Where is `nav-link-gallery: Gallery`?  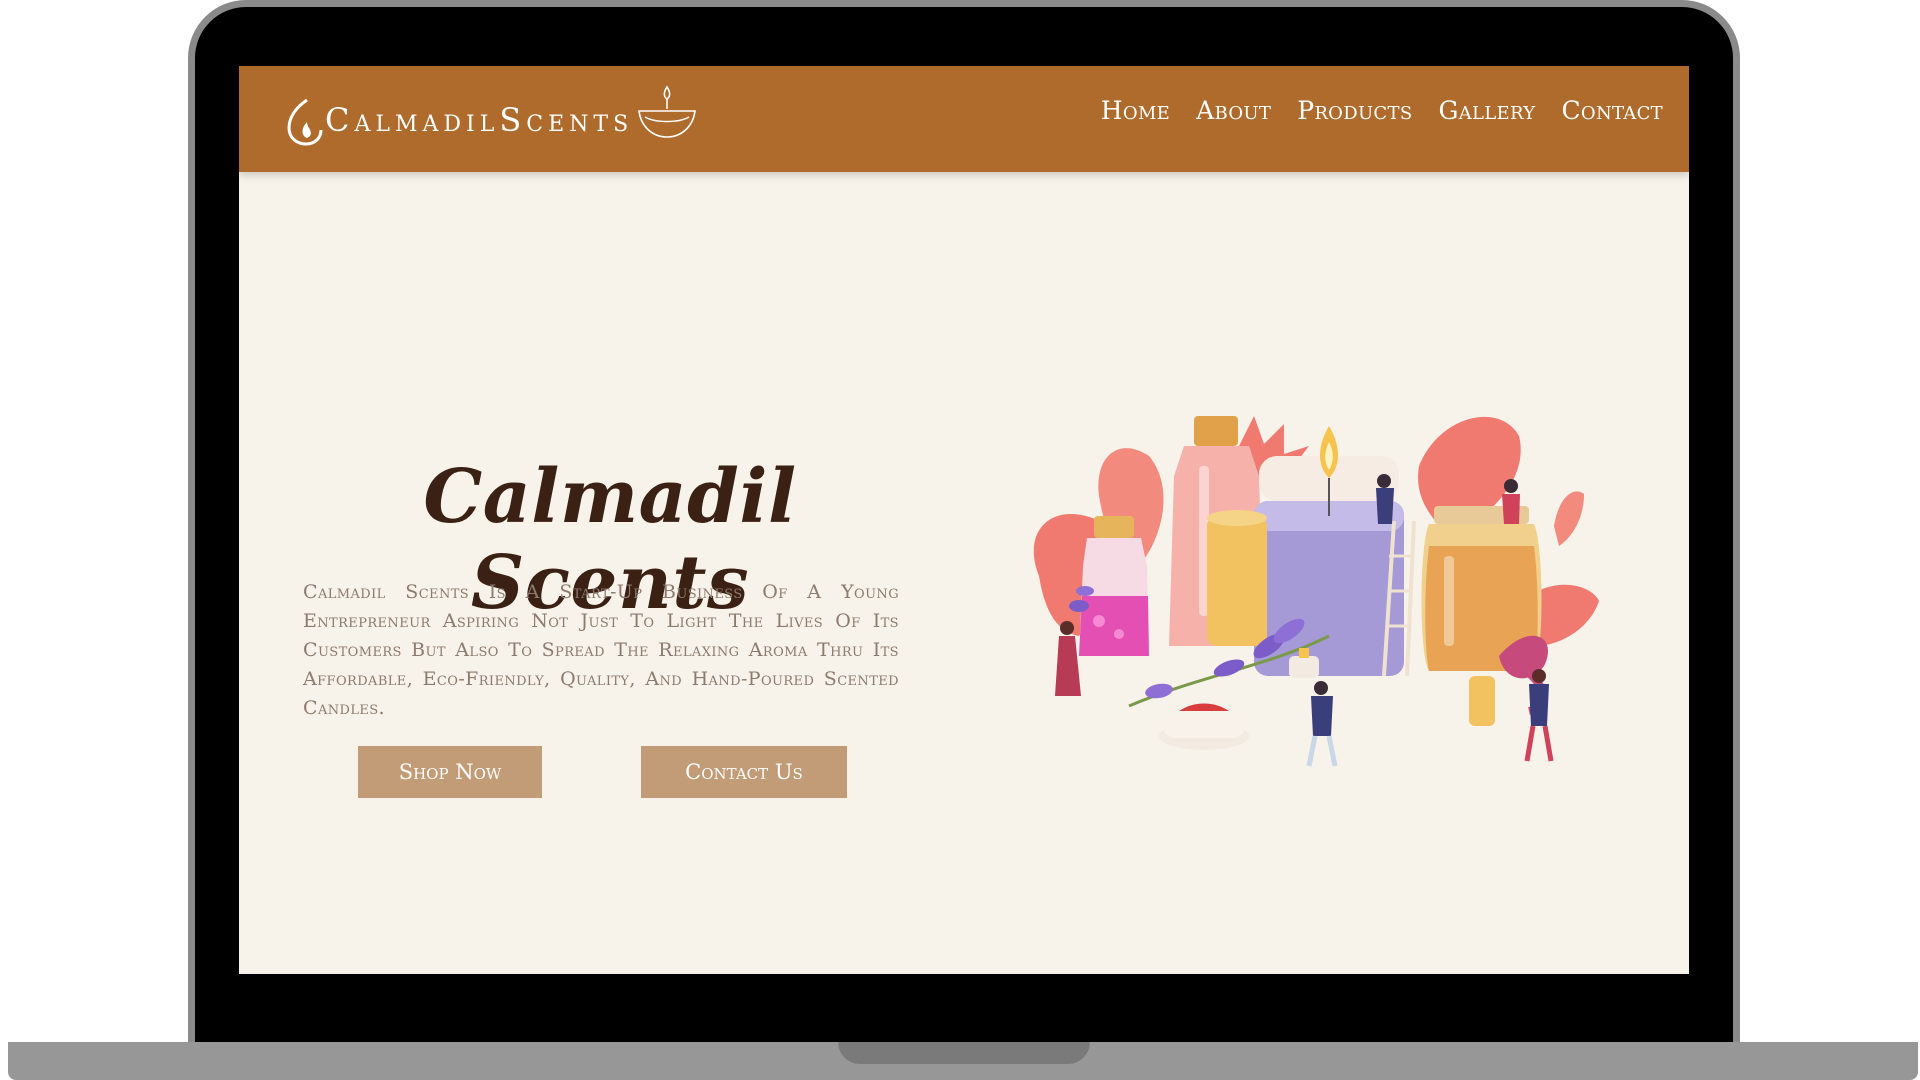
nav-link-gallery: Gallery is located at coordinates (1486, 110).